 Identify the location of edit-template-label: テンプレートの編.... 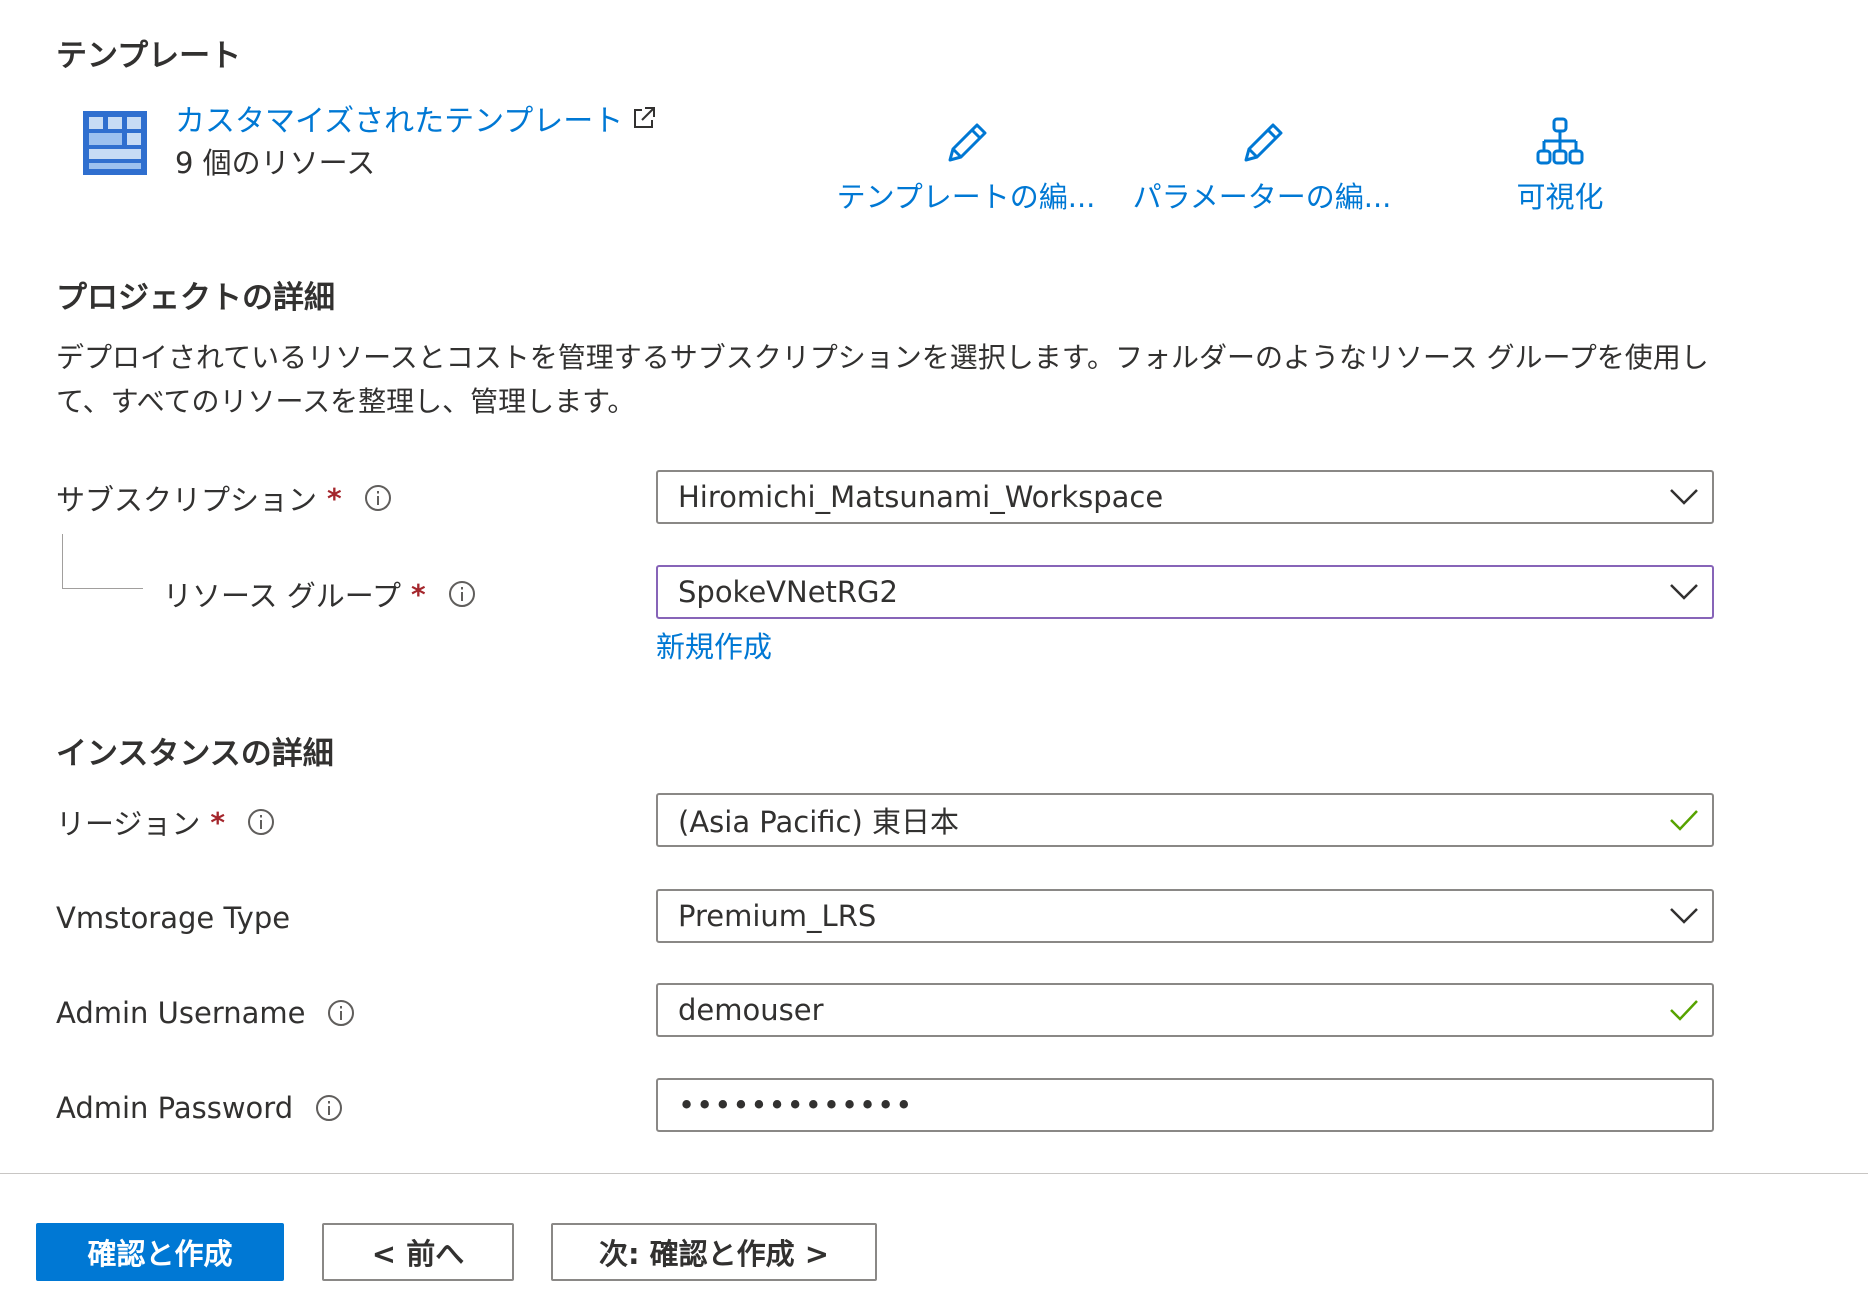
(966, 197).